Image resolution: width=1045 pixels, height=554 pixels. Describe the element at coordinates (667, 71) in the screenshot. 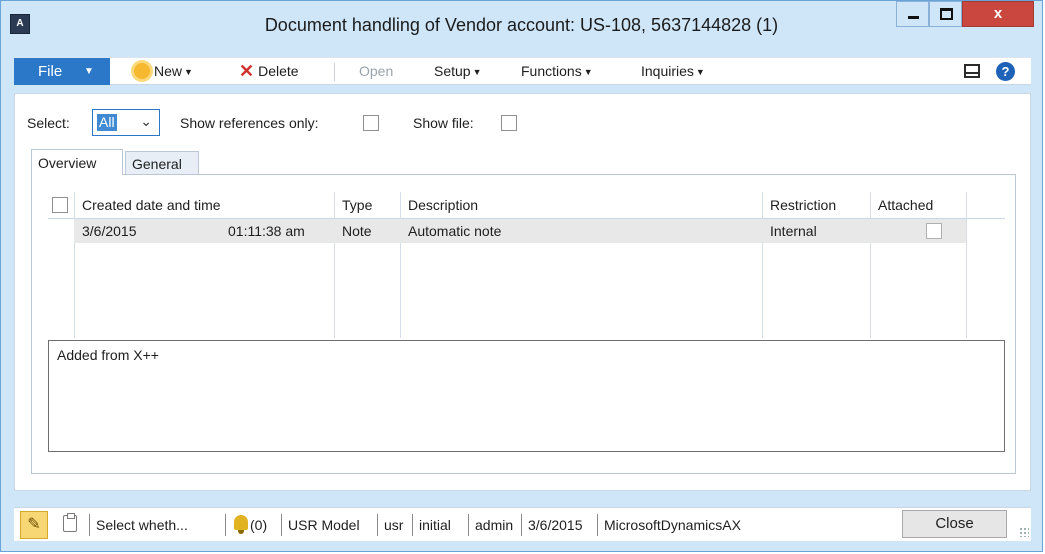

I see `inquiries-label: Inquiries` at that location.